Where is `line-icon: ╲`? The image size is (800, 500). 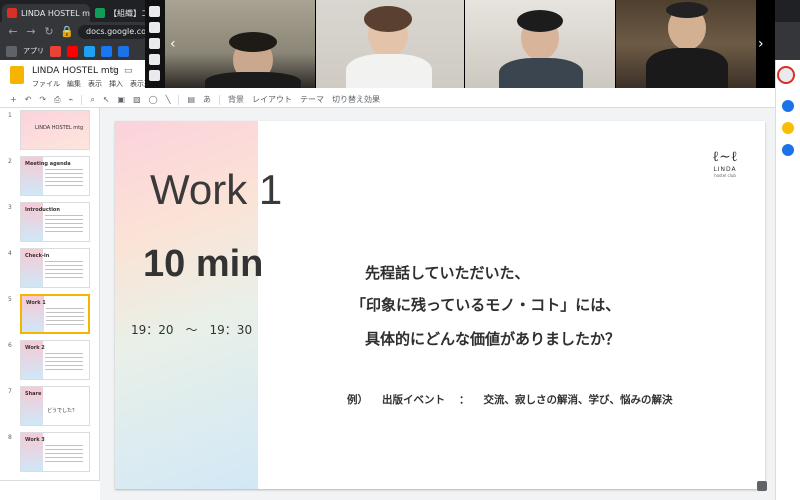 line-icon: ╲ is located at coordinates (168, 99).